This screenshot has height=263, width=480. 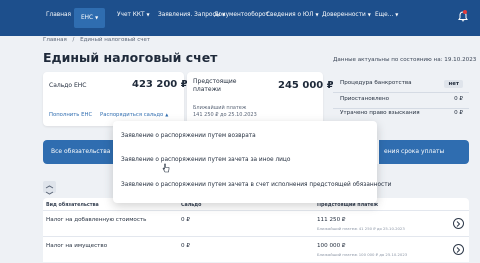 I want to click on lost-recovery-row-label: Утрачено право взыскания, so click(x=380, y=113).